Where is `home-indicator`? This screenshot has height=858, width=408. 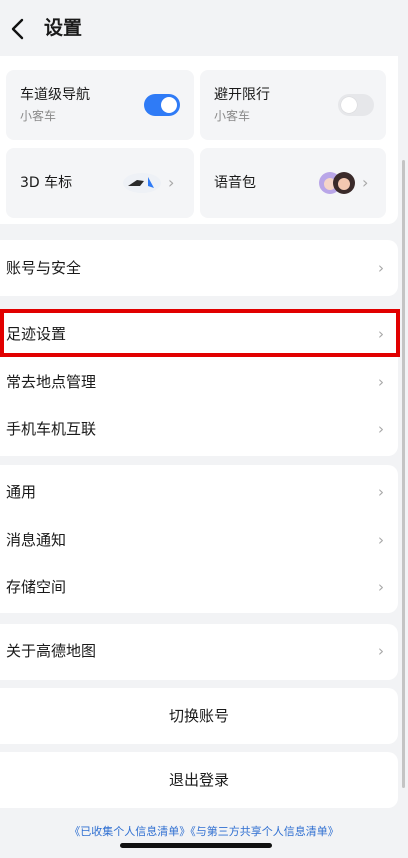 home-indicator is located at coordinates (196, 845).